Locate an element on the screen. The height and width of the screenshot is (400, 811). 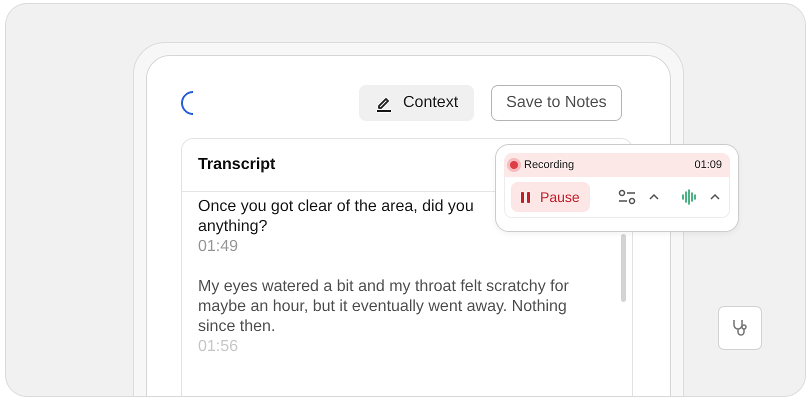
timestamp: 01:49 is located at coordinates (218, 247).